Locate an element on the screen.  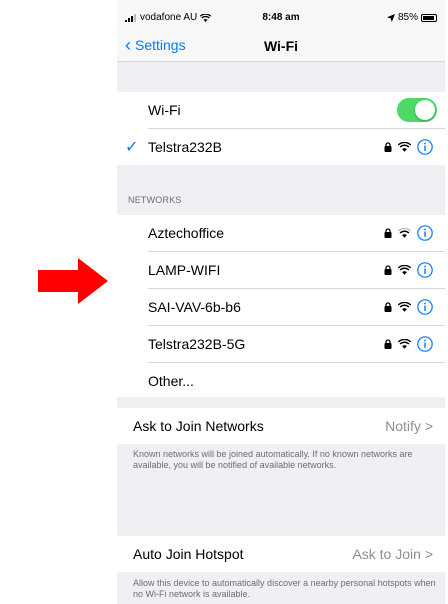
page-title: Wi-Fi is located at coordinates (281, 46).